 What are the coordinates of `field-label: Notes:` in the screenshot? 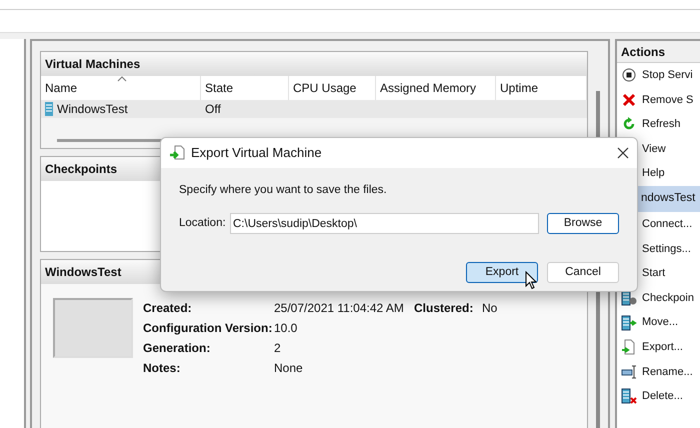 It's located at (162, 368).